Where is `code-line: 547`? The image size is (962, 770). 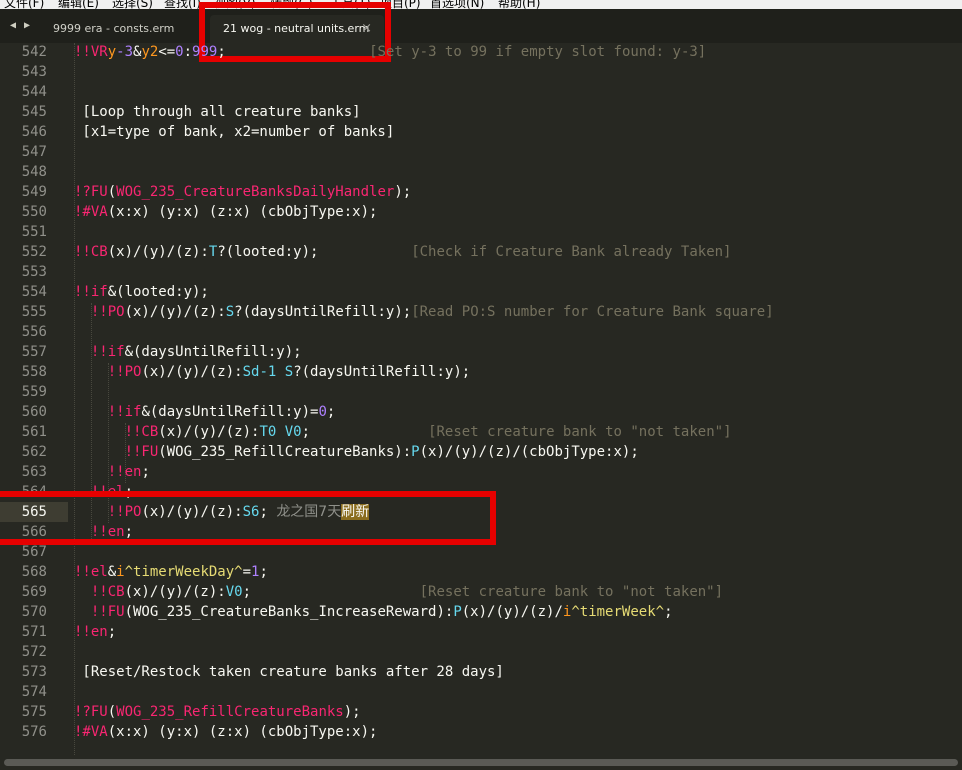
code-line: 547 is located at coordinates (481, 152).